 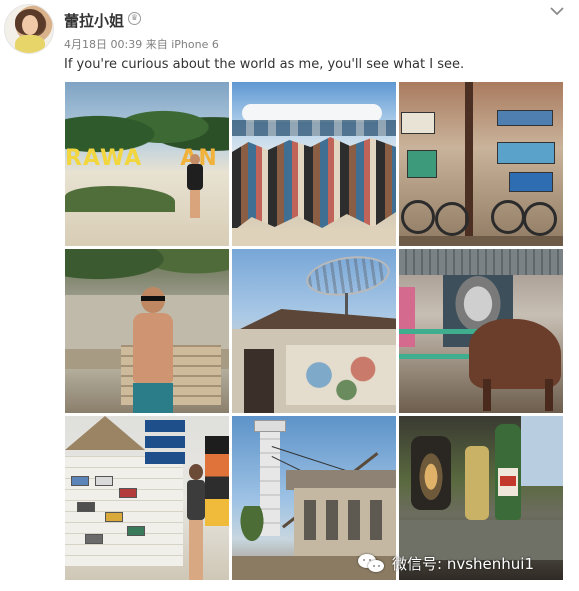 What do you see at coordinates (103, 44) in the screenshot?
I see `post-date: 4月18日 00:39` at bounding box center [103, 44].